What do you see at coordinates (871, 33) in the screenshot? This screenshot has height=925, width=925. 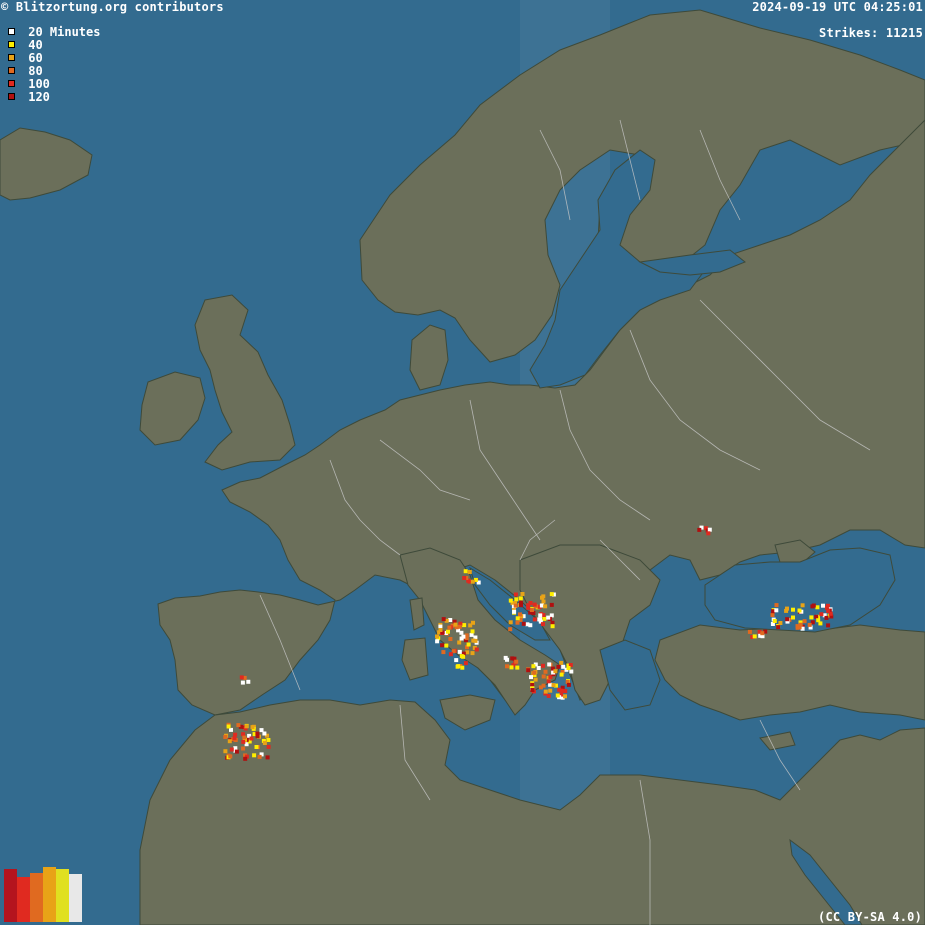 I see `strike-count: Strikes: 11215` at bounding box center [871, 33].